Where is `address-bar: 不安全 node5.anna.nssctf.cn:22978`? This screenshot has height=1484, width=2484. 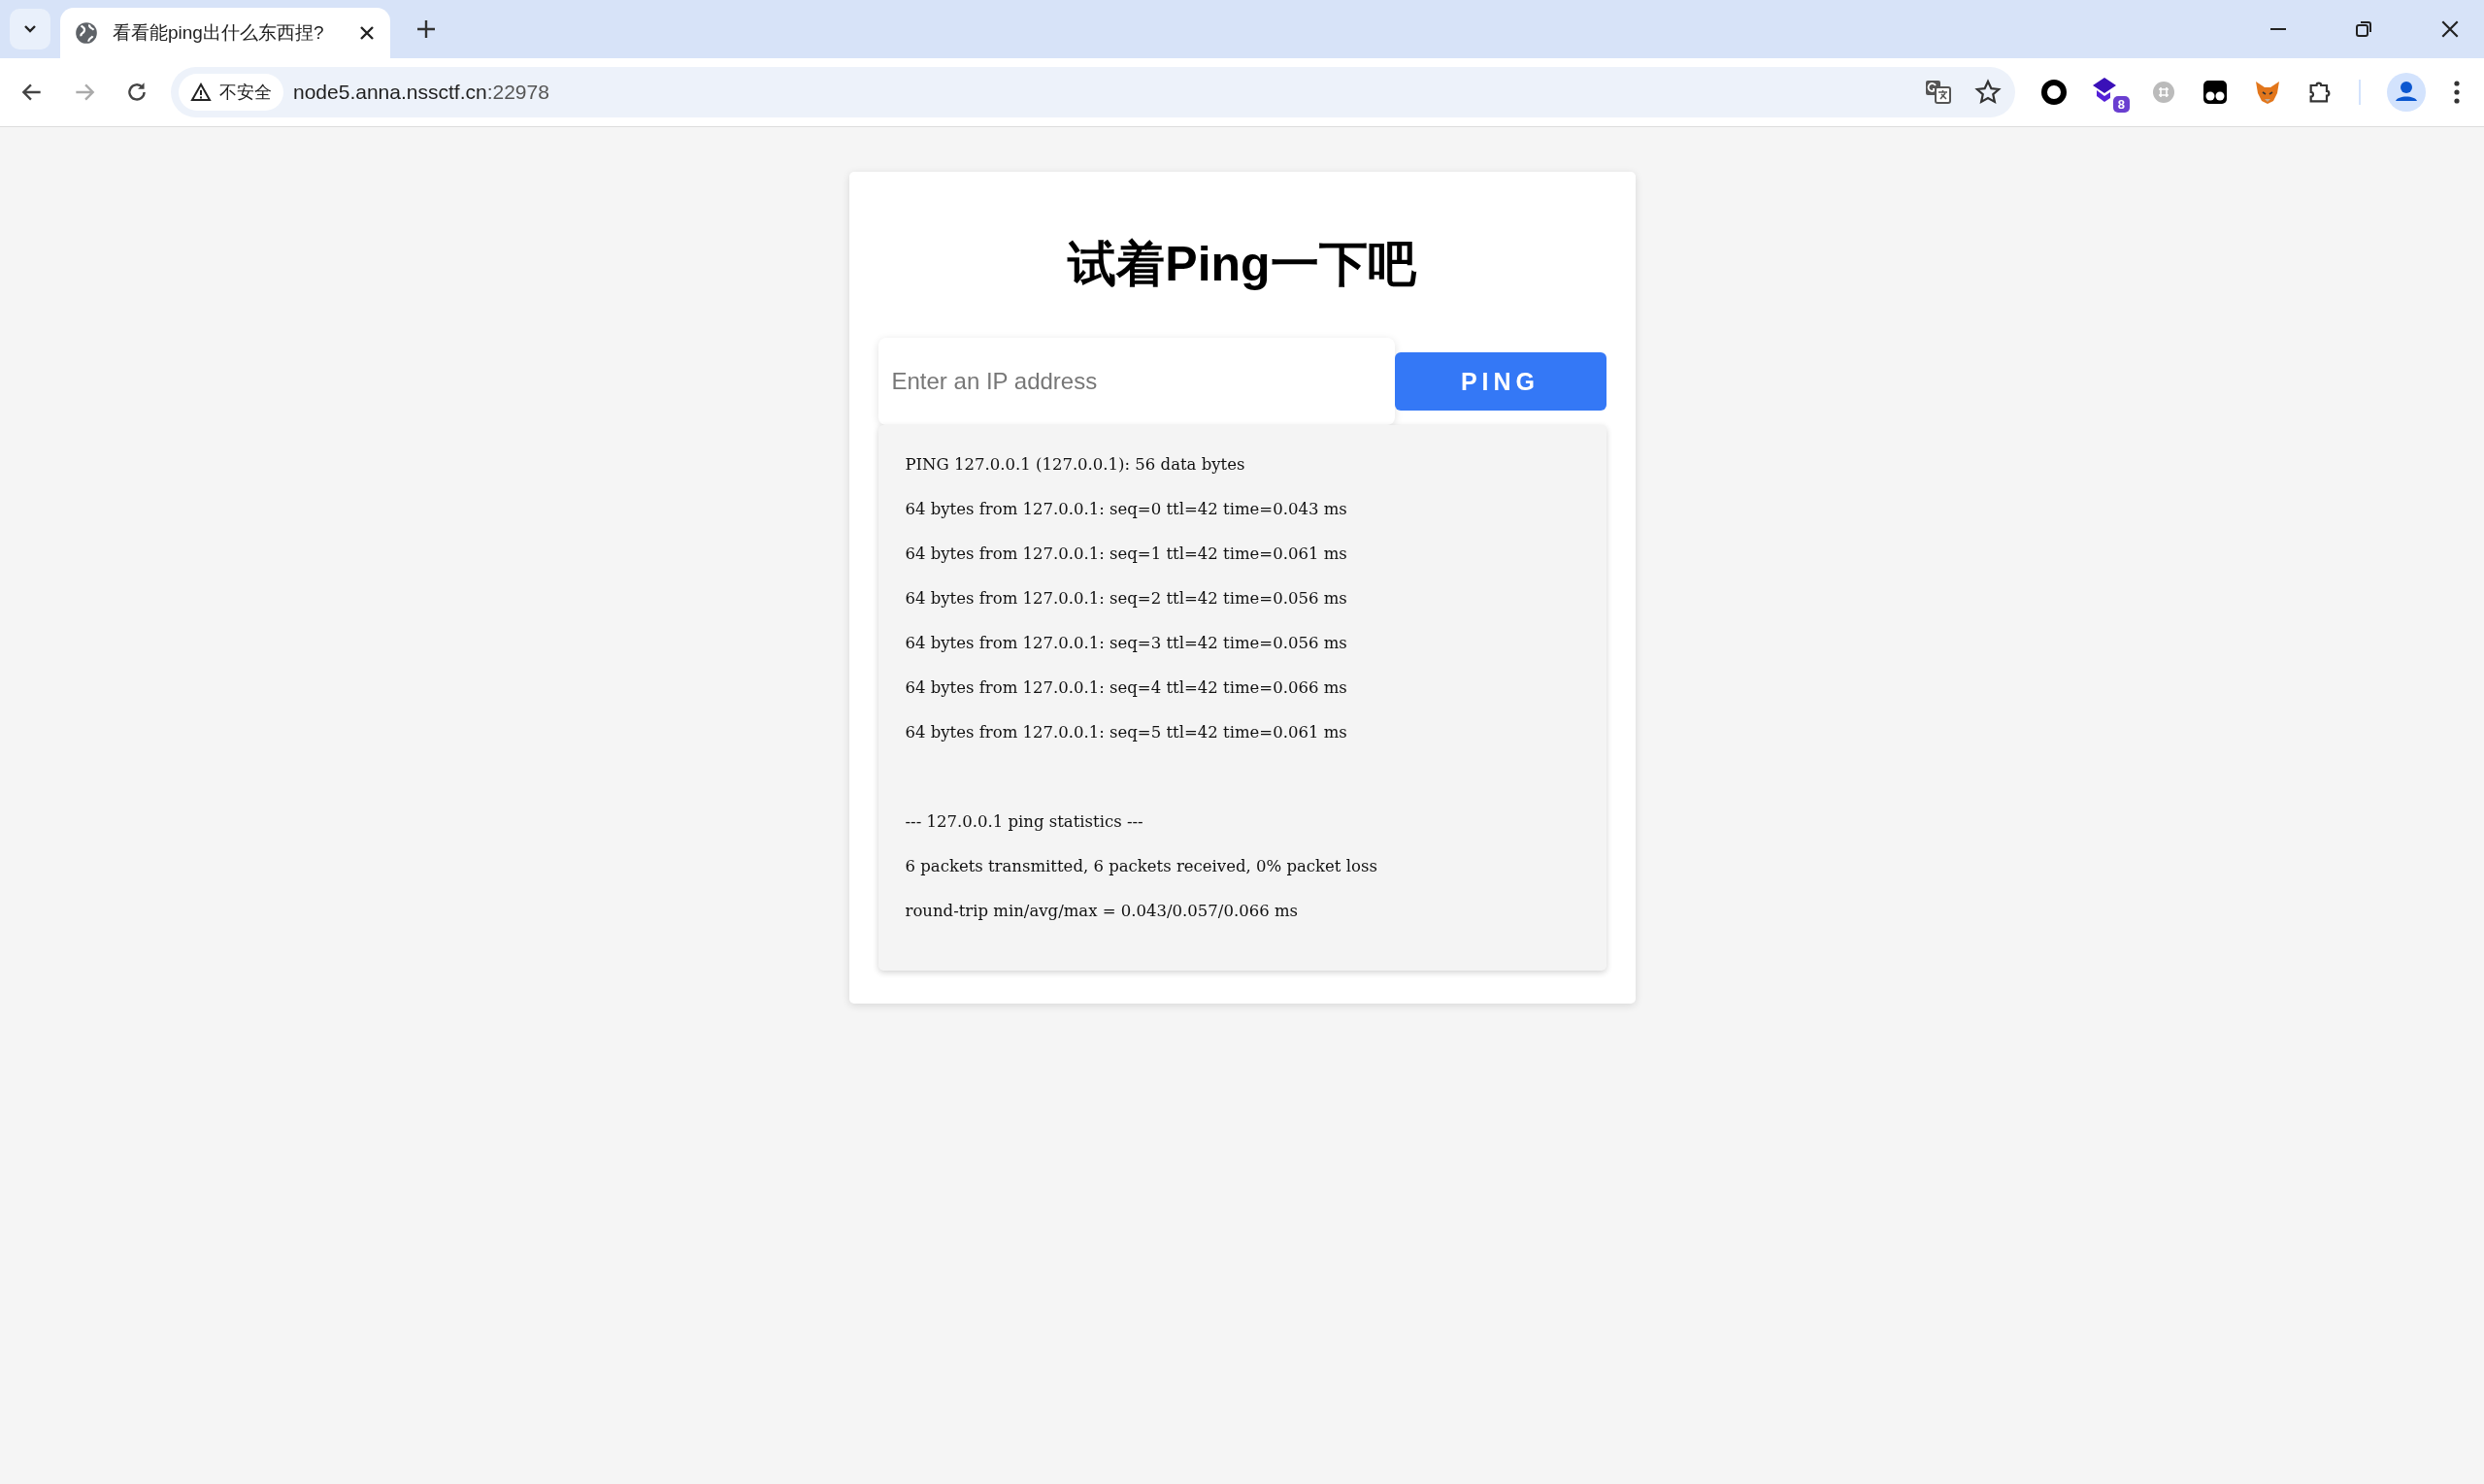 address-bar: 不安全 node5.anna.nssctf.cn:22978 is located at coordinates (1093, 92).